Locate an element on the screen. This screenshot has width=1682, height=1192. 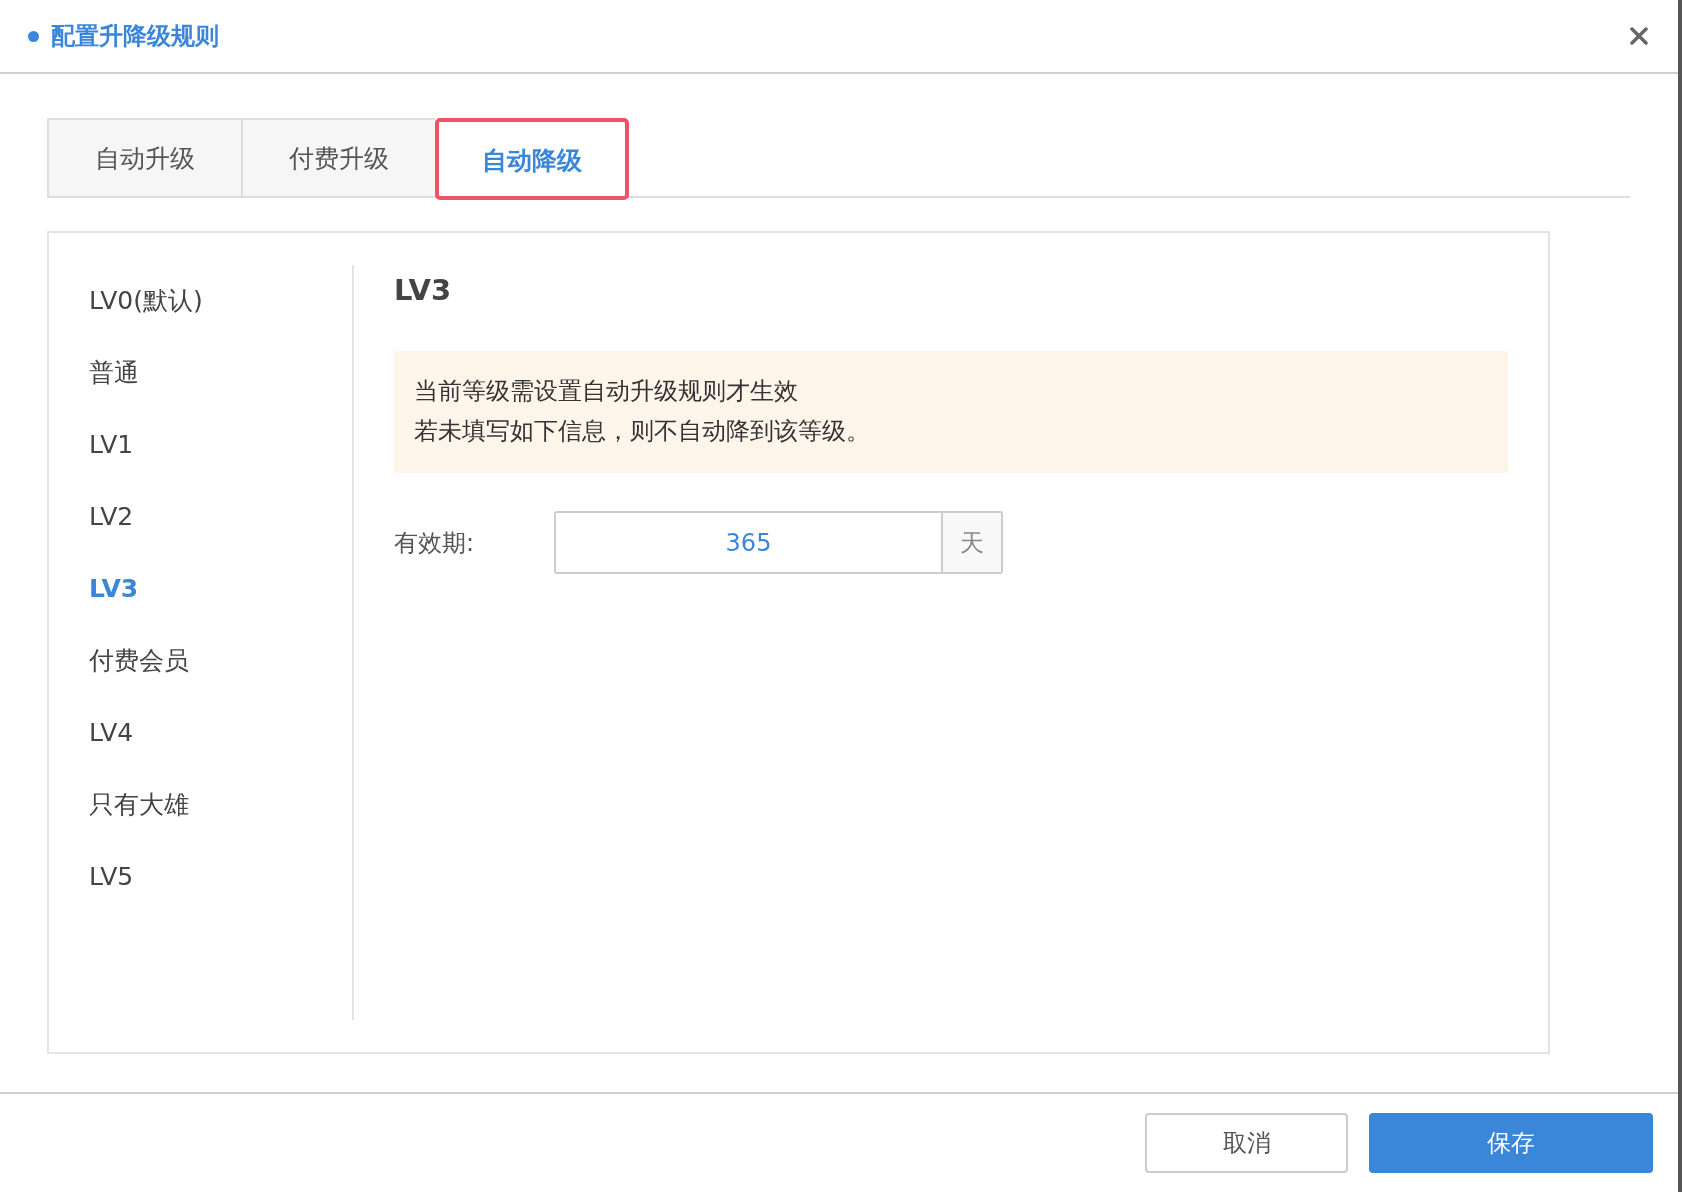
cancel-button: 取消 is located at coordinates (1246, 1143).